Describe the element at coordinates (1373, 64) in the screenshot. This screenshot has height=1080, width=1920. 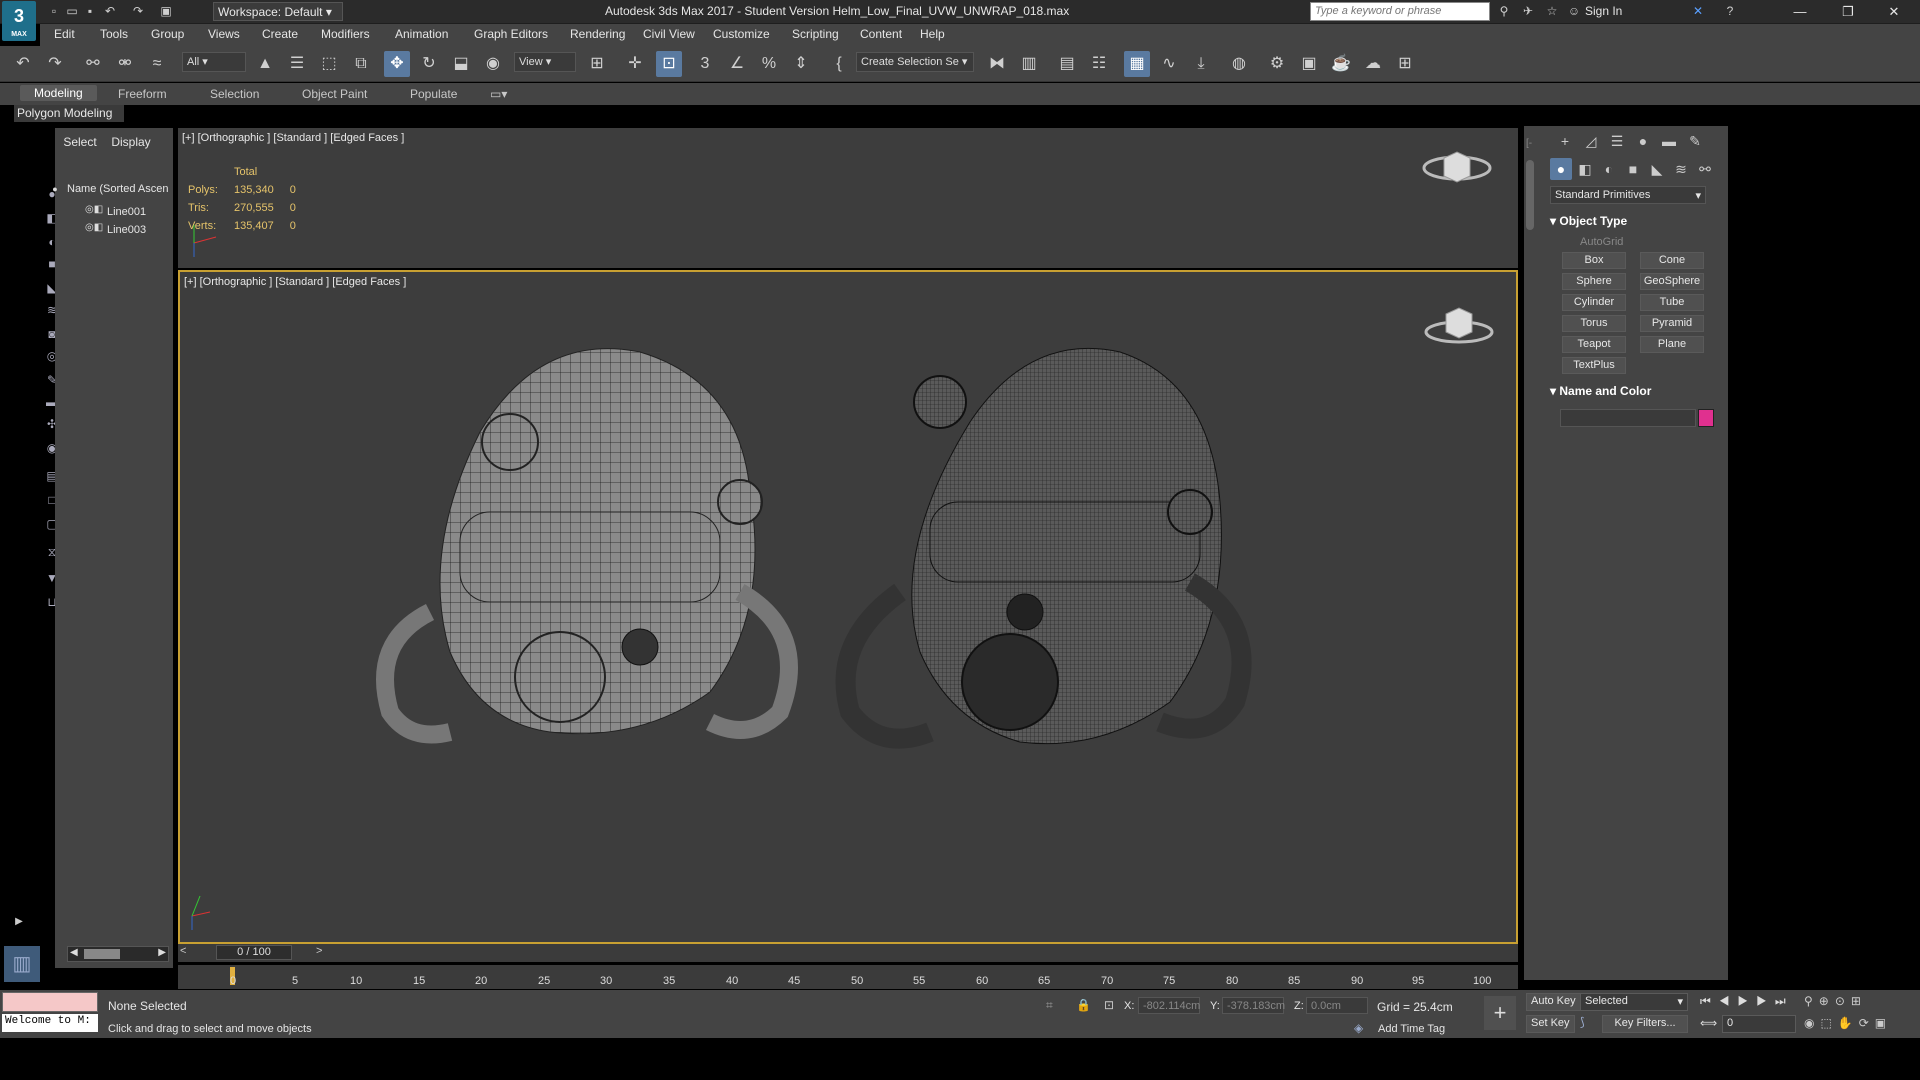
I see `render-in-cloud-icon: ☁` at that location.